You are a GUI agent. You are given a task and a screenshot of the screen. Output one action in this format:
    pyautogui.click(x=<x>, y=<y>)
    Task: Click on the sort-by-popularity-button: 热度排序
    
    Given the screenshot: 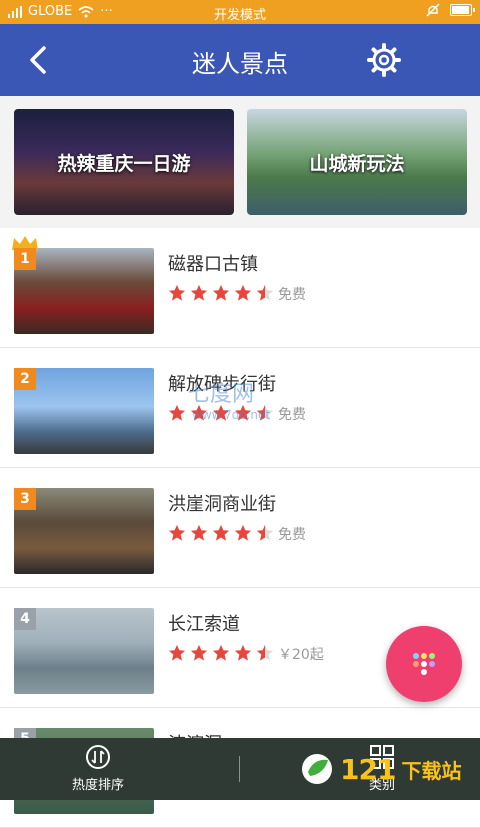 What is the action you would take?
    pyautogui.click(x=98, y=768)
    